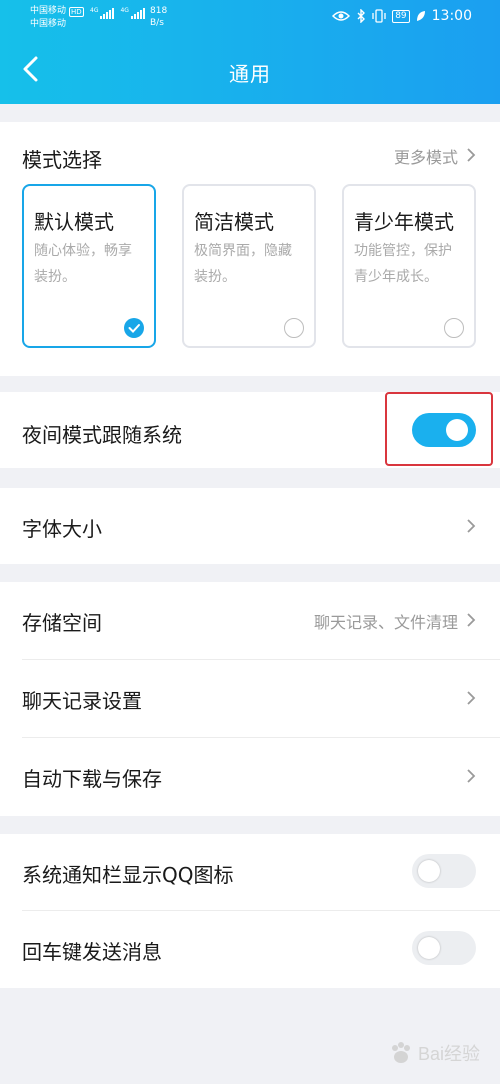 This screenshot has width=500, height=1084. What do you see at coordinates (92, 779) in the screenshot?
I see `auto-download-label: 自动下载与保存` at bounding box center [92, 779].